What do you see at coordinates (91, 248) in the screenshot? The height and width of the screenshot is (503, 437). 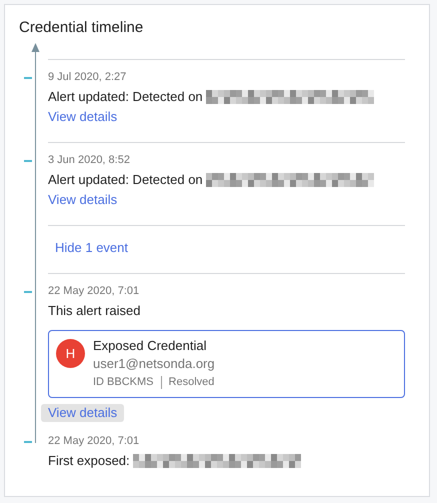 I see `hide-events-link: Hide 1 event` at bounding box center [91, 248].